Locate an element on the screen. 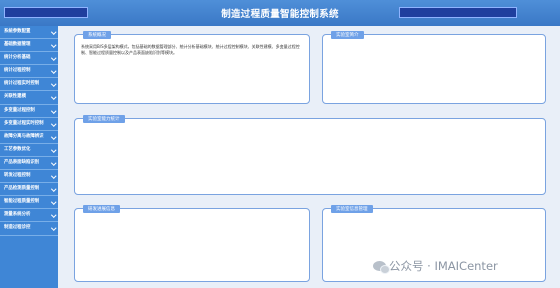 The height and width of the screenshot is (288, 560). sidebar-item-label: 统计过程实时控制 is located at coordinates (22, 84).